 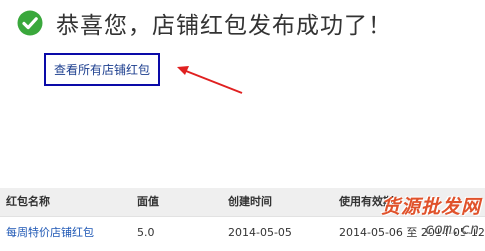 What do you see at coordinates (28, 201) in the screenshot?
I see `column-header-name: 红包名称` at bounding box center [28, 201].